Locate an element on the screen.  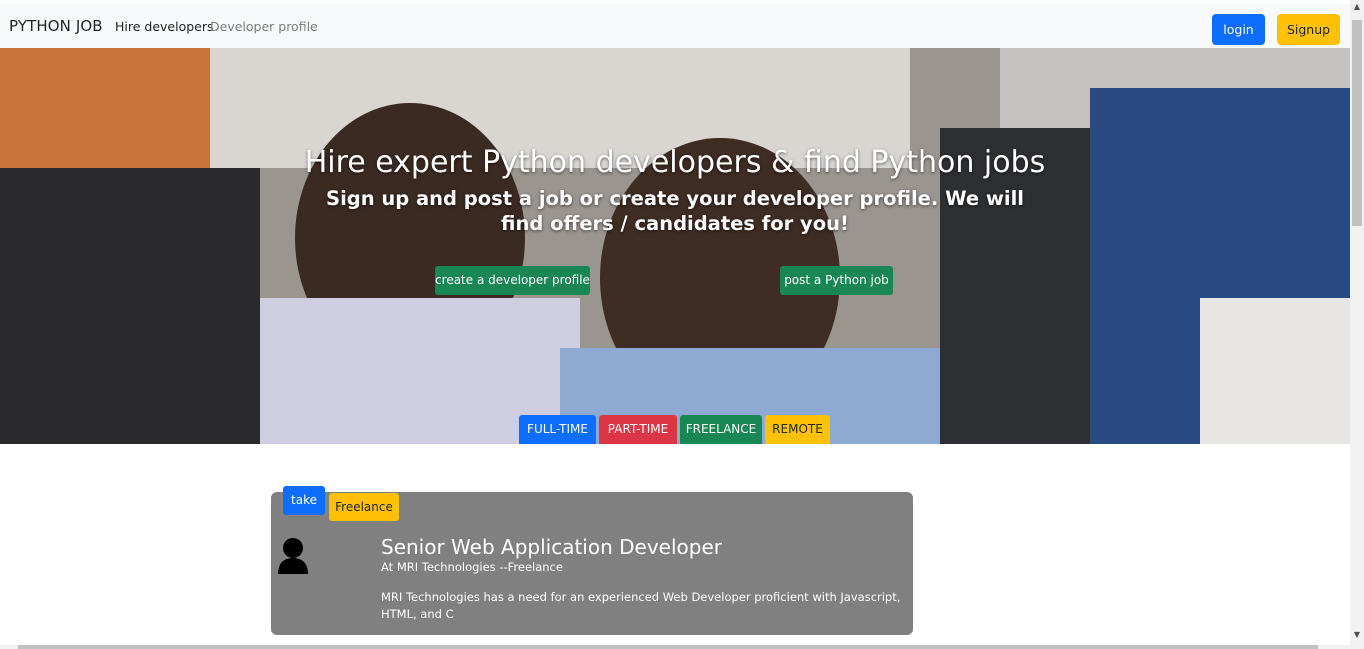
scroll-up-arrow-icon: ▲ is located at coordinates (1357, 6).